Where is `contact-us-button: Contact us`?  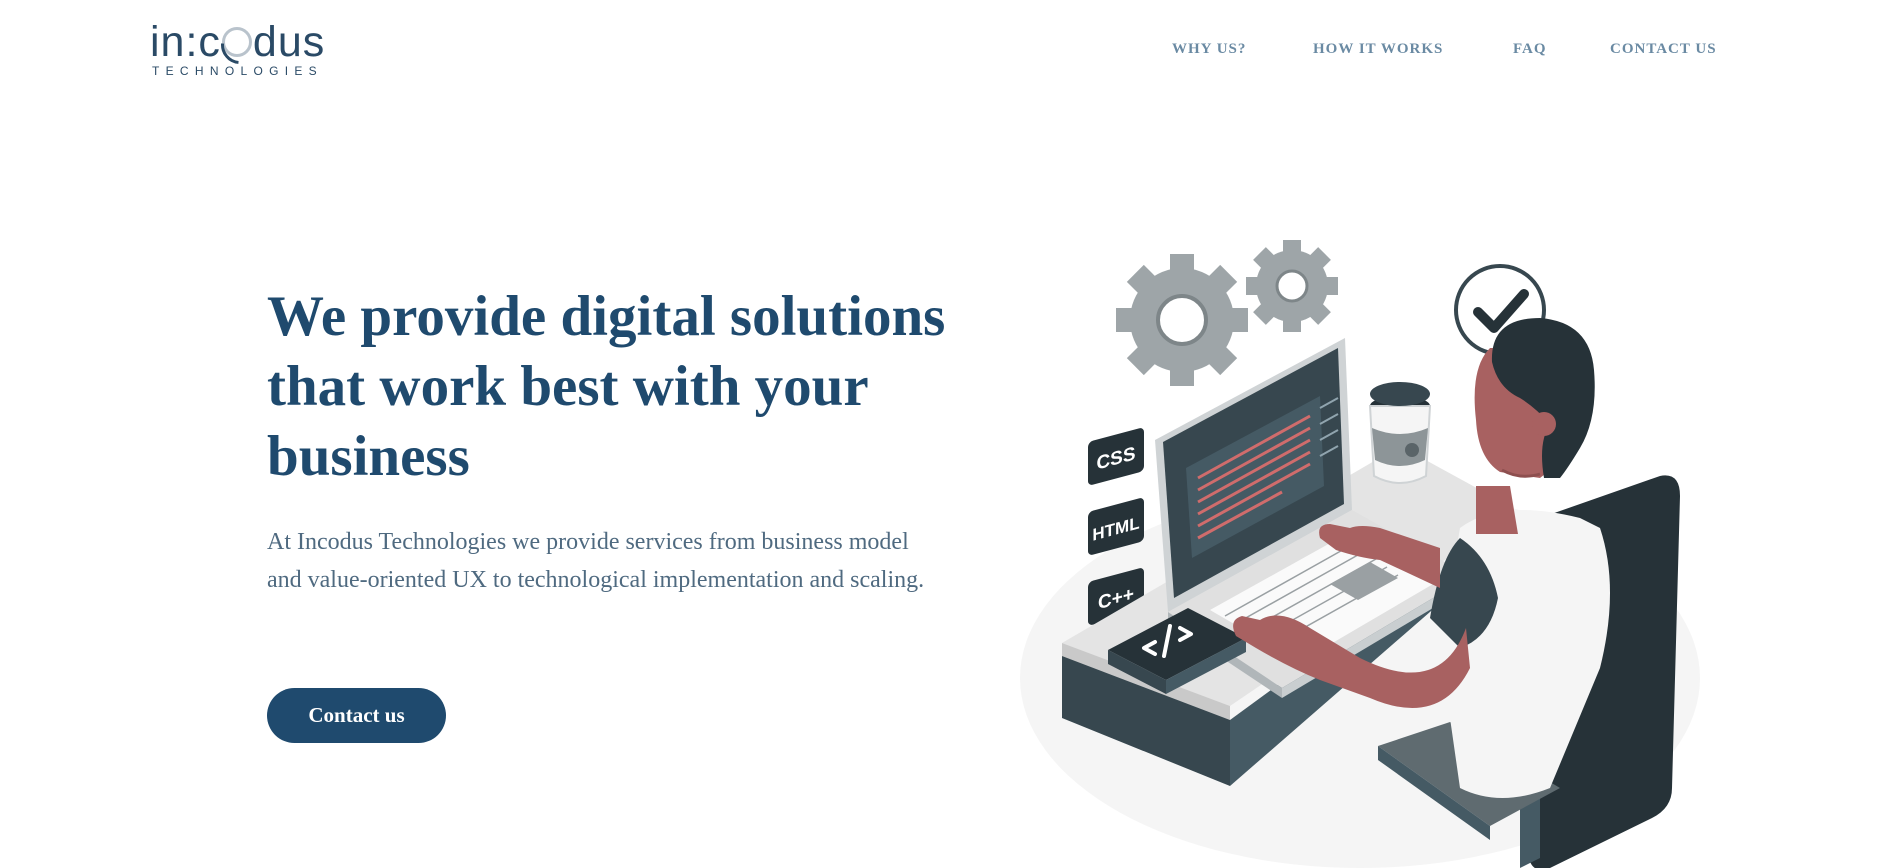
contact-us-button: Contact us is located at coordinates (356, 715).